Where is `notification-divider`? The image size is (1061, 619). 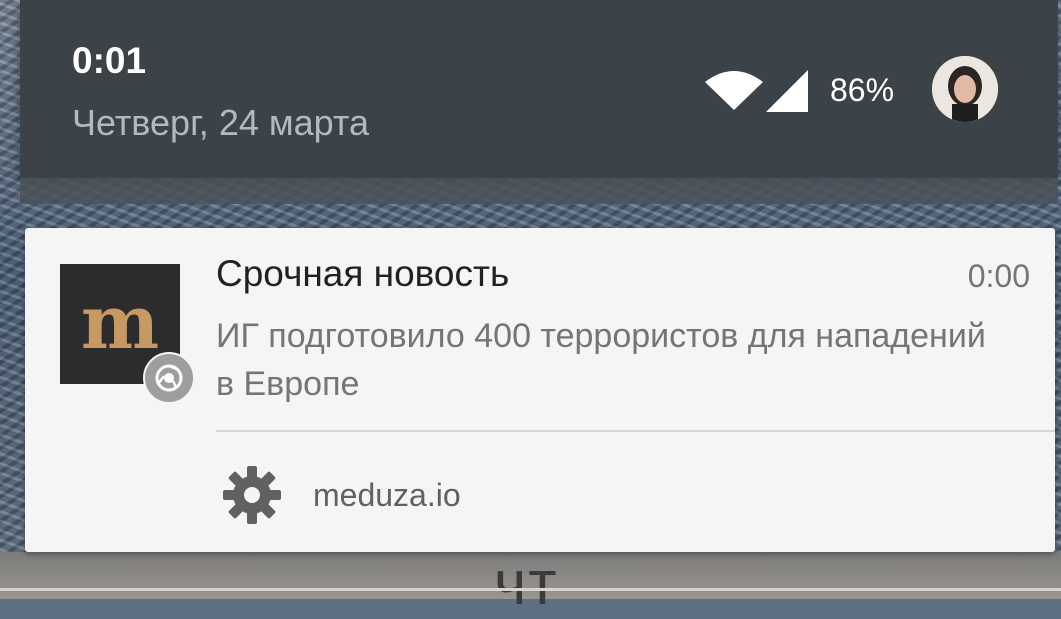
notification-divider is located at coordinates (635, 431).